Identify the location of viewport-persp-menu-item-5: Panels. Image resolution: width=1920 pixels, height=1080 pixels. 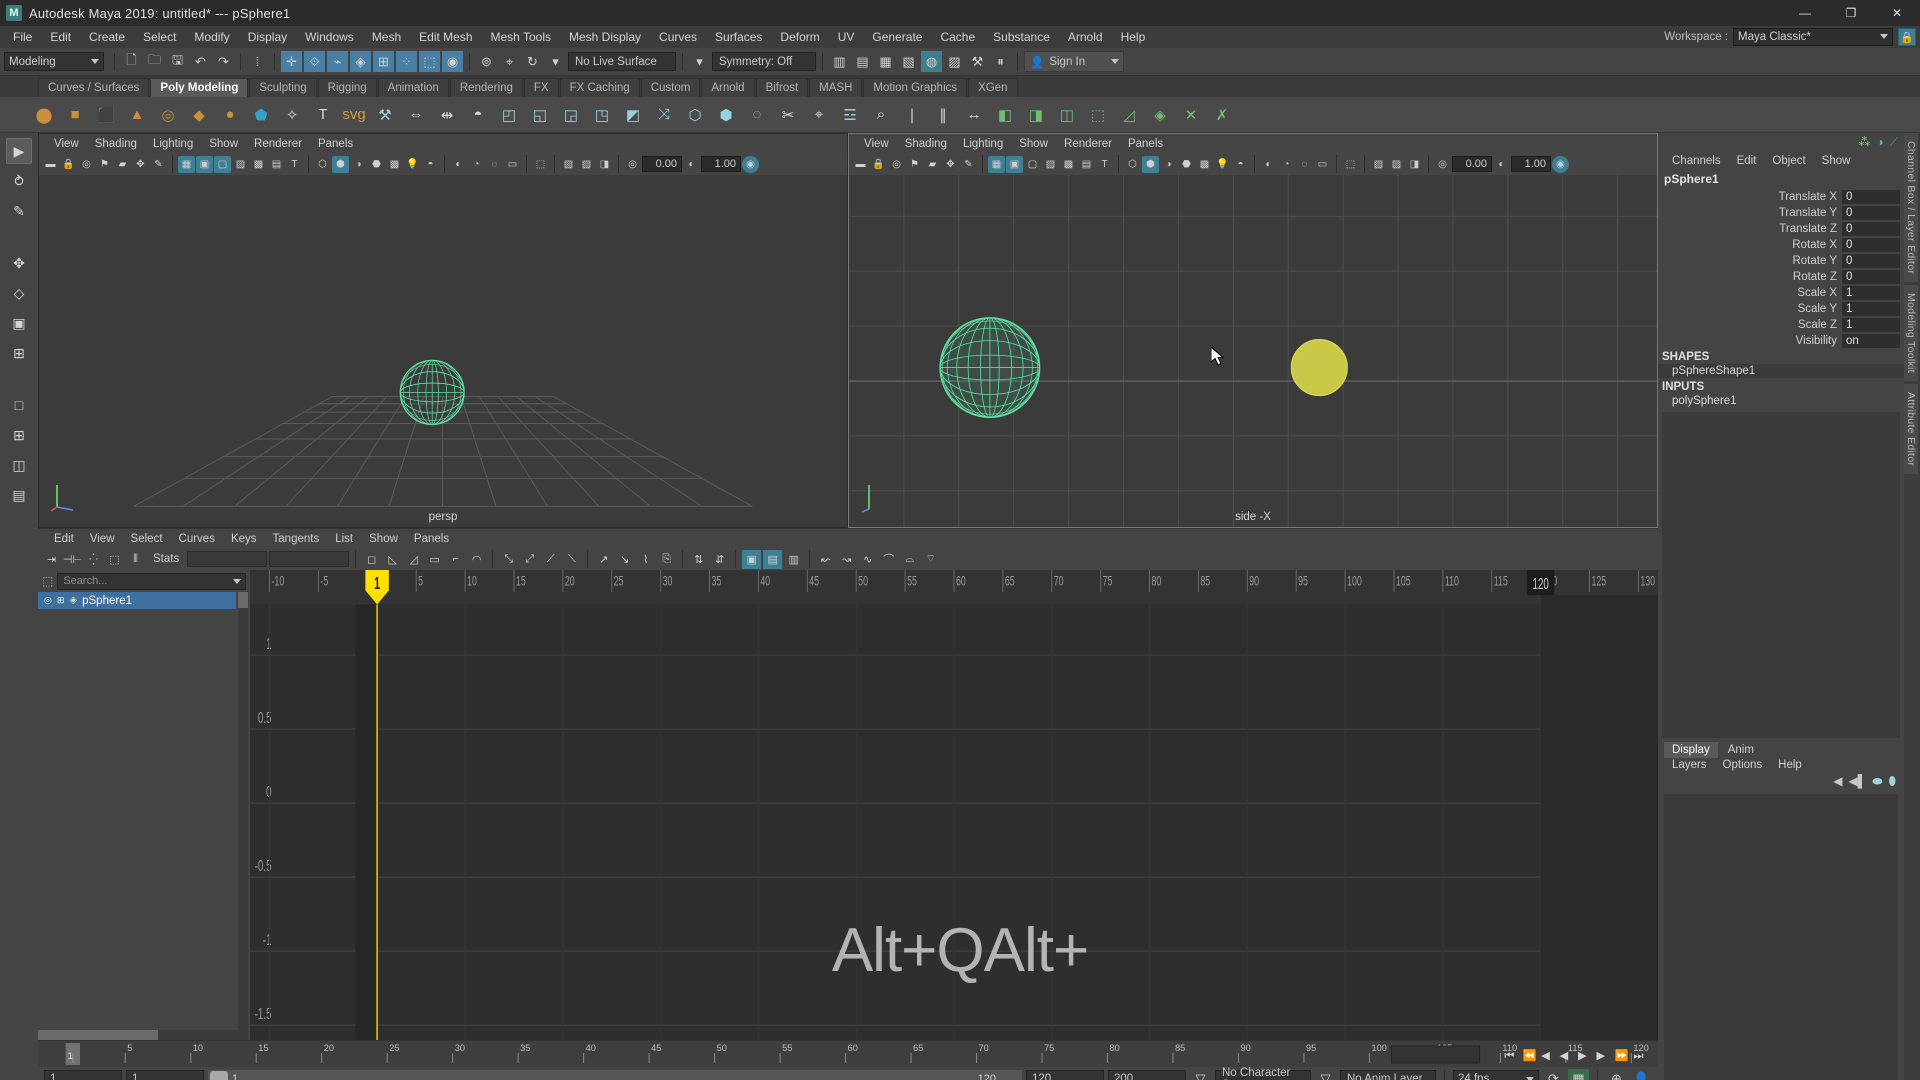
(335, 144).